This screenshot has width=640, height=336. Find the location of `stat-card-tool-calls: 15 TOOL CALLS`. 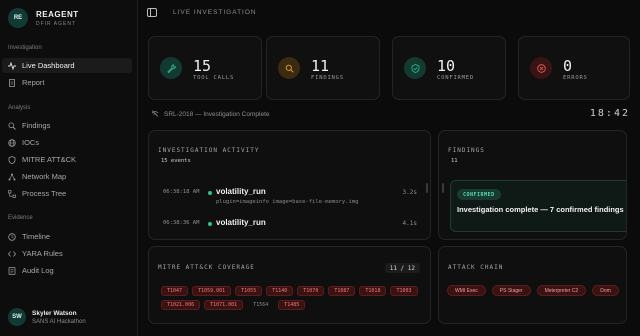

stat-card-tool-calls: 15 TOOL CALLS is located at coordinates (205, 68).